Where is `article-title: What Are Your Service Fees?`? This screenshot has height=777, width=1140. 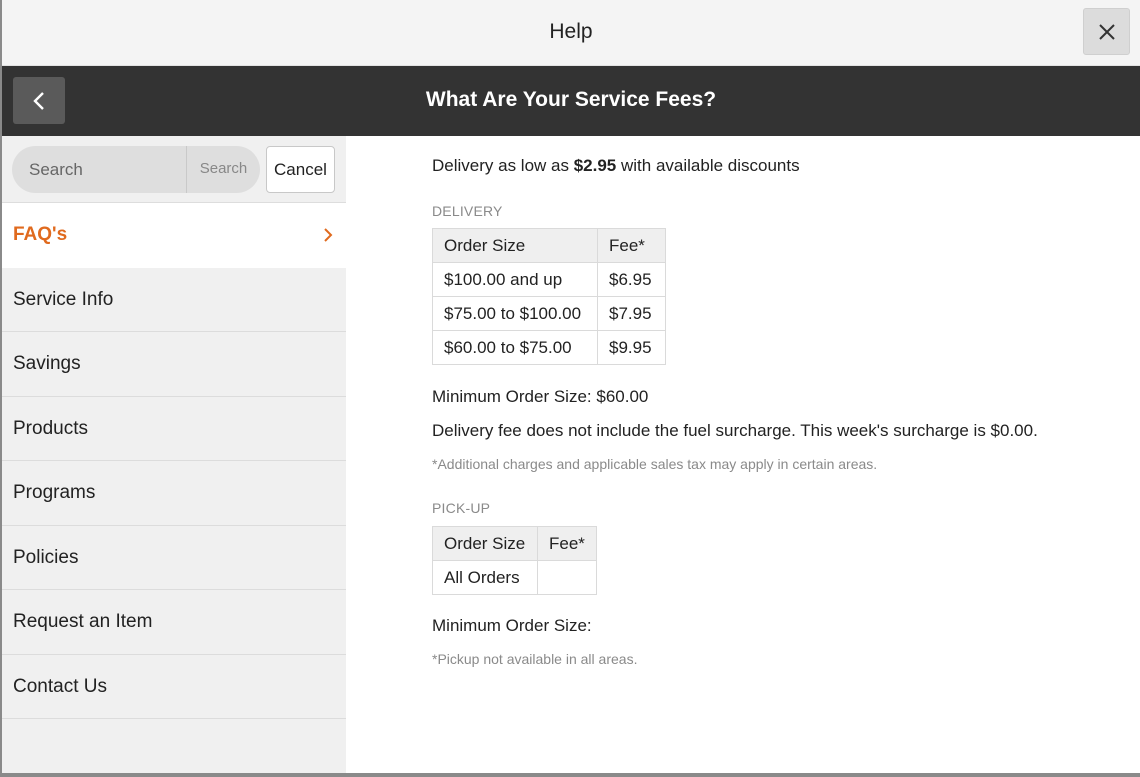
article-title: What Are Your Service Fees? is located at coordinates (571, 99).